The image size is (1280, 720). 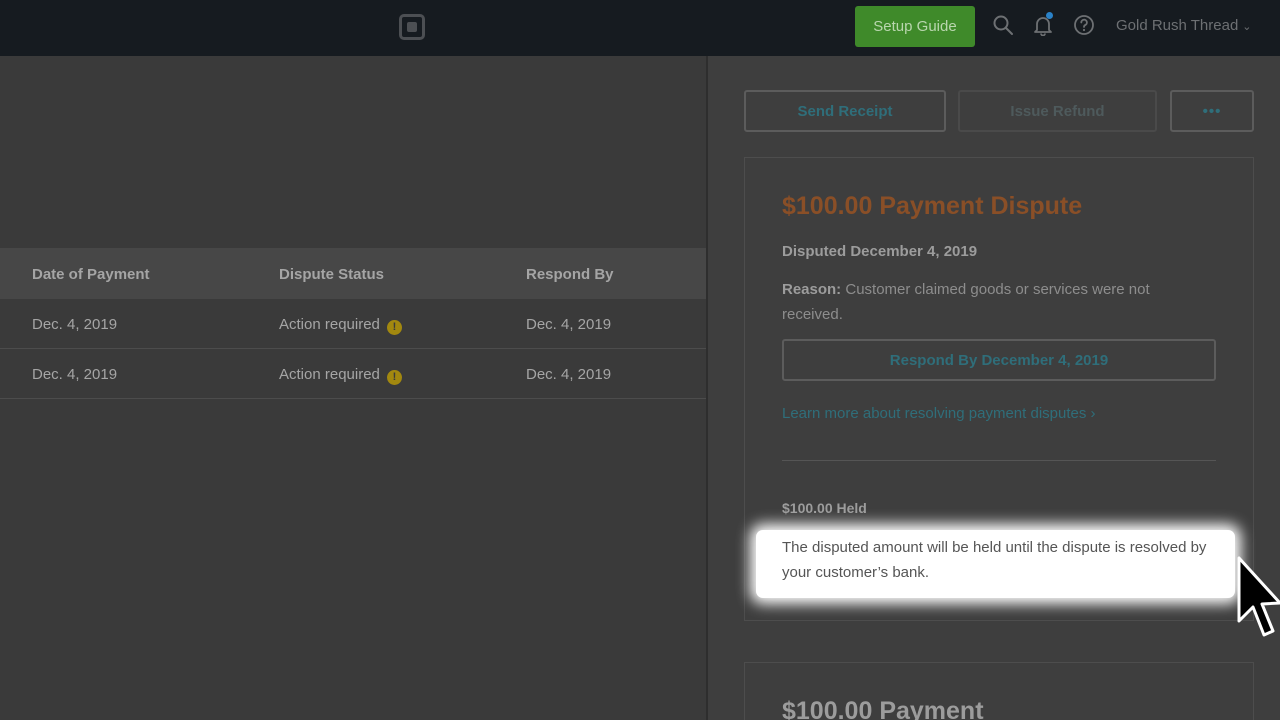 What do you see at coordinates (883, 708) in the screenshot?
I see `payment-title: $100.00 Payment` at bounding box center [883, 708].